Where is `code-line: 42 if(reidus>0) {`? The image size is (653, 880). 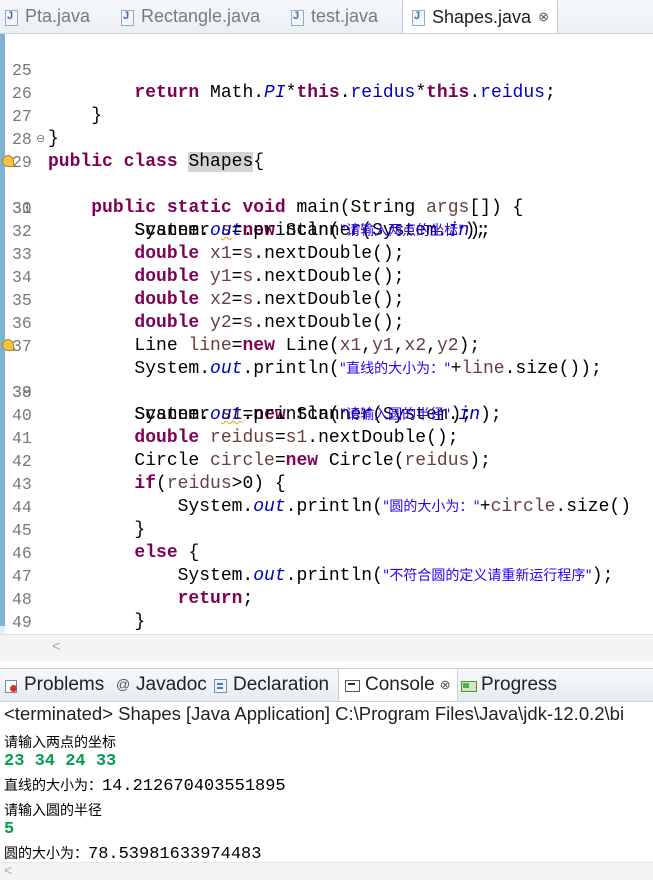 code-line: 42 if(reidus>0) { is located at coordinates (326, 460).